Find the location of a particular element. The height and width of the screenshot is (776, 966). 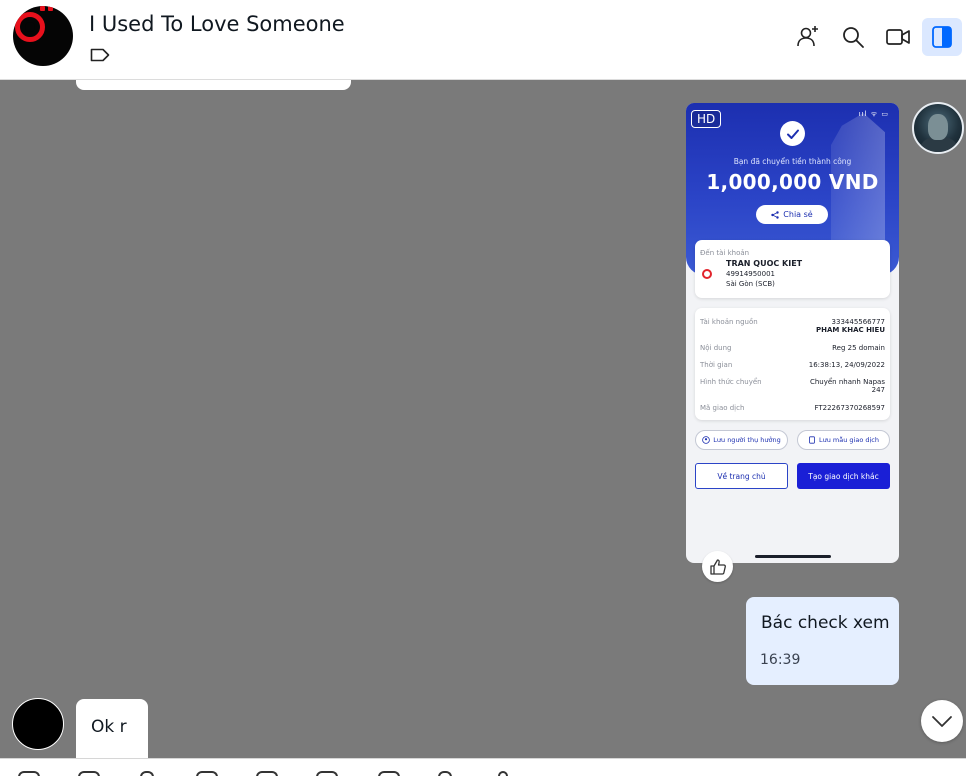

recipient-name: TRAN QUOC KIET is located at coordinates (764, 263).